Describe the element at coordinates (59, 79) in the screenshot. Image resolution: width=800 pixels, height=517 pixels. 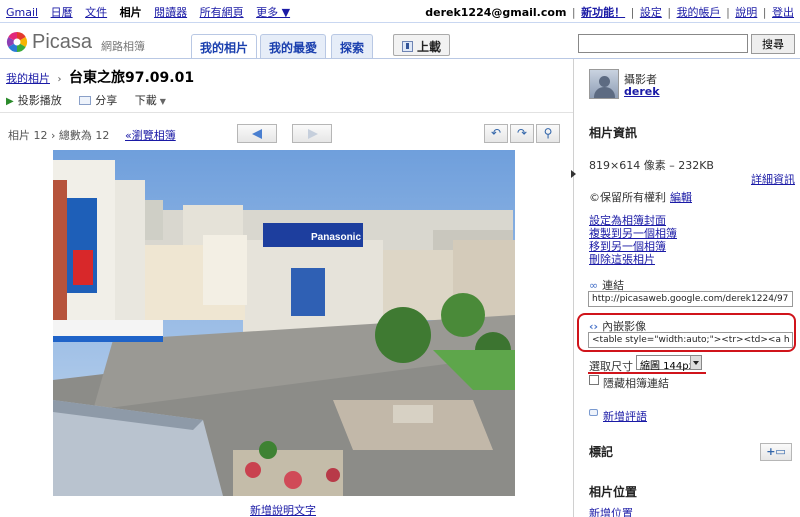
I see `breadcrumb-arrow: ›` at that location.